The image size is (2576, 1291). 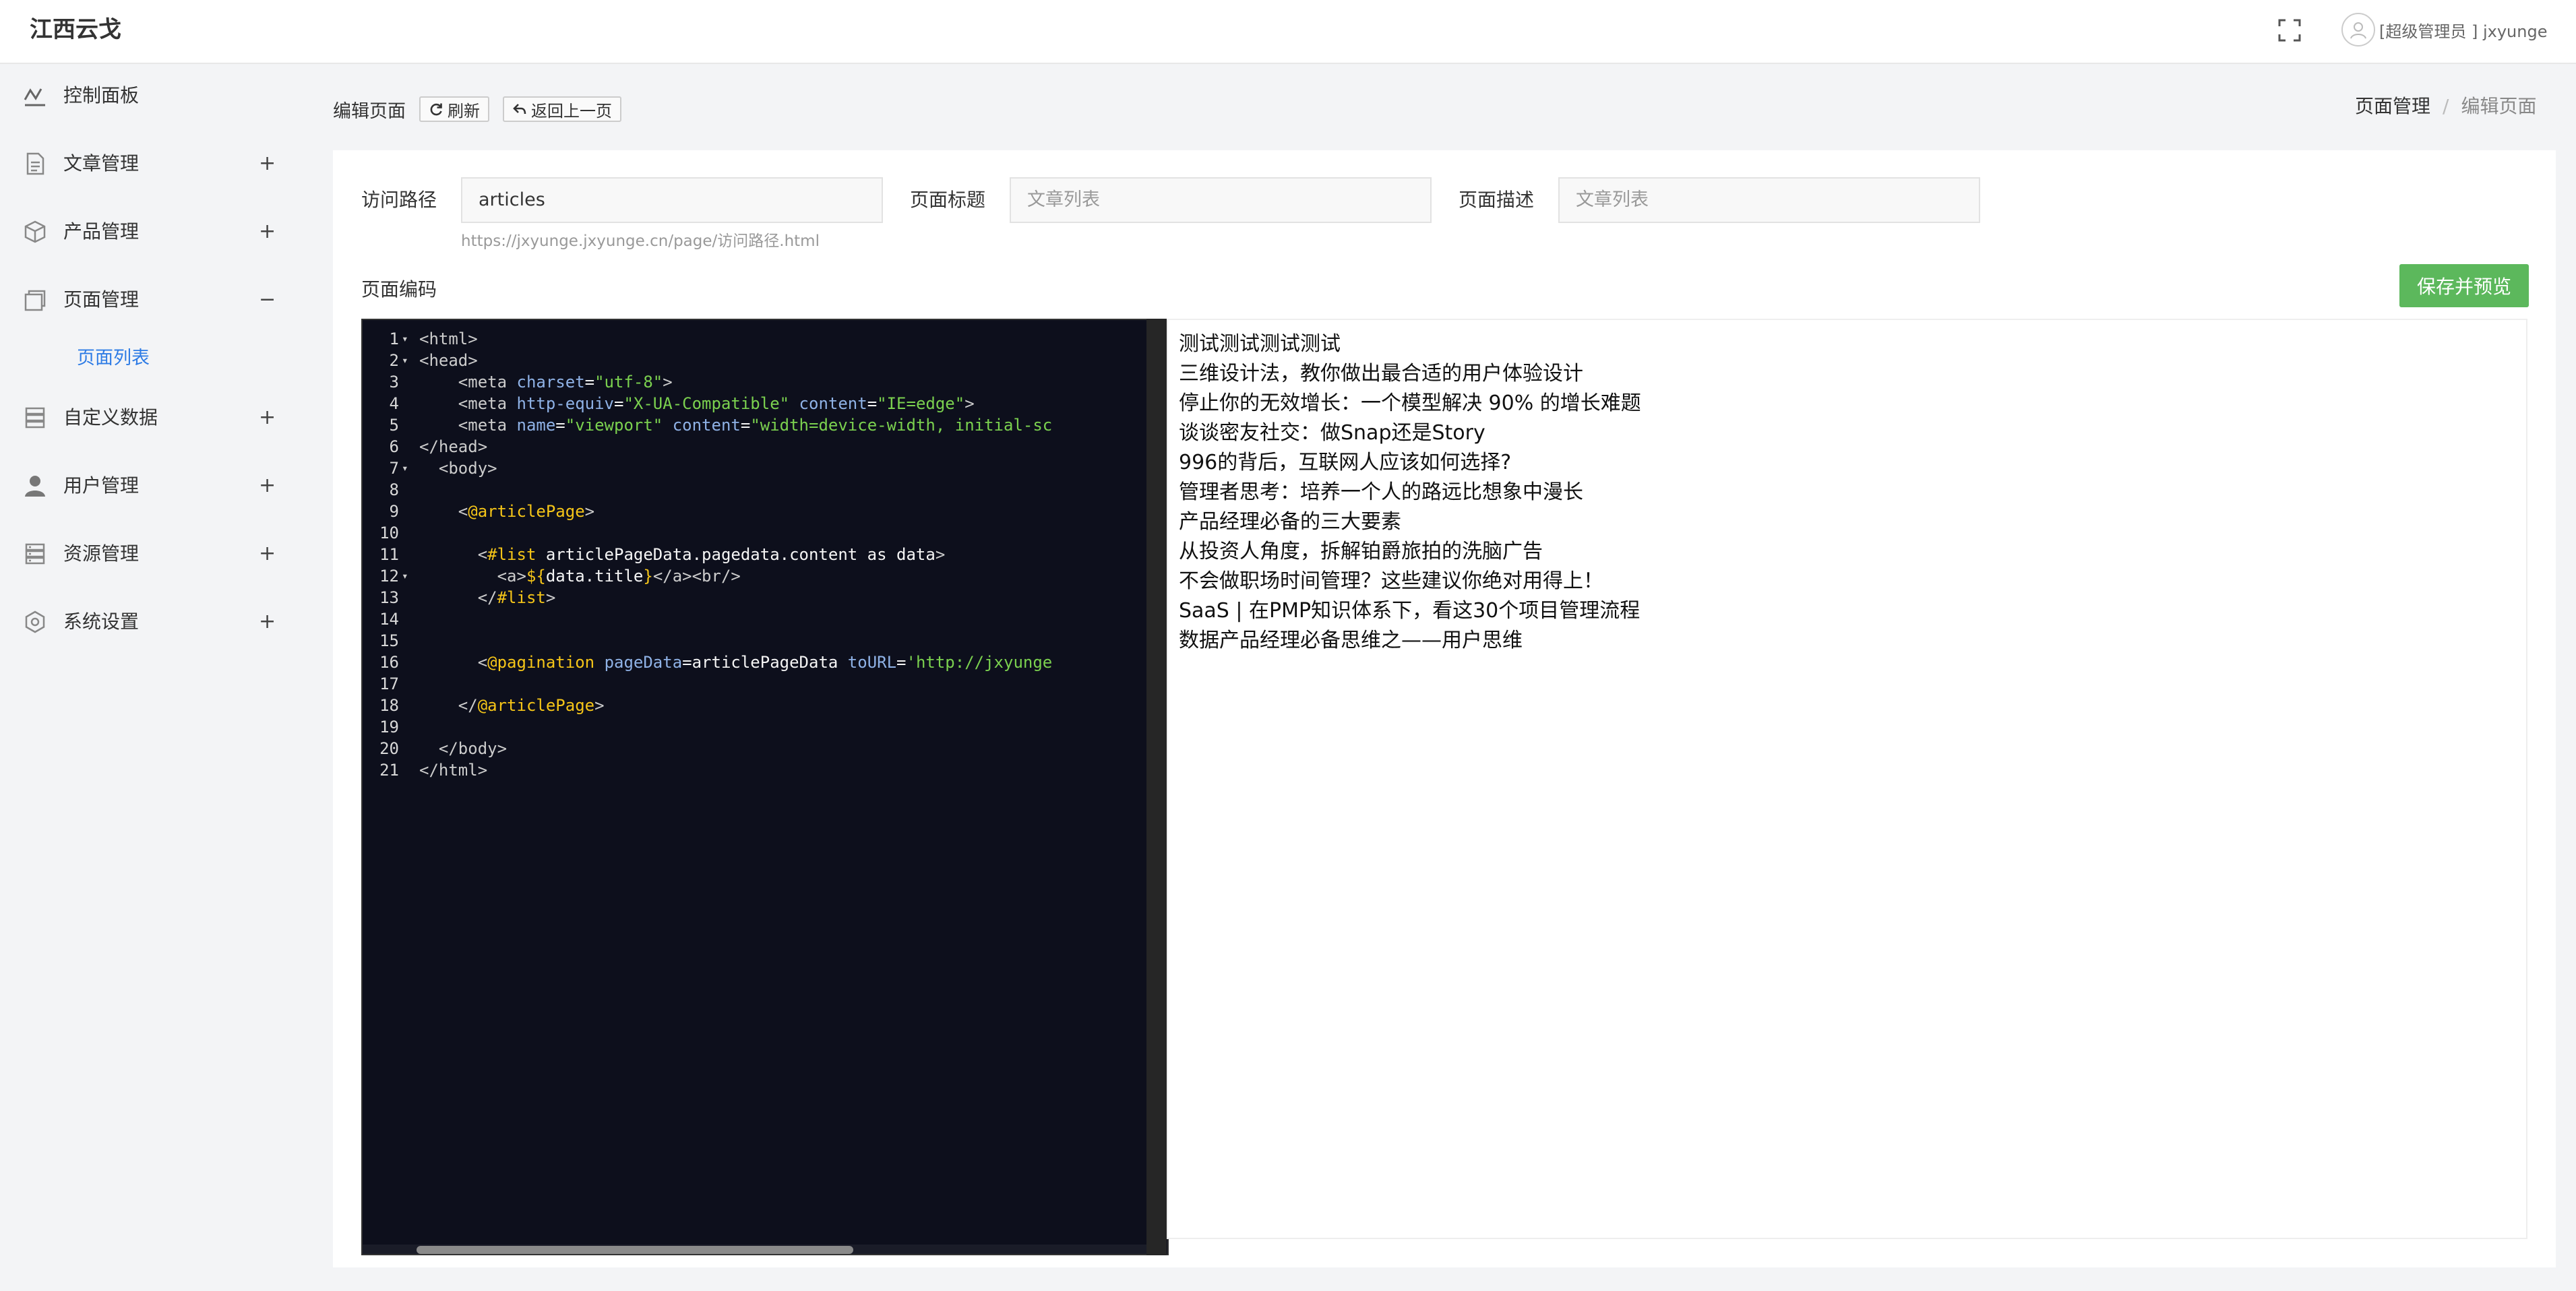 I want to click on code-line: 2 ▾ <head>, so click(x=757, y=361).